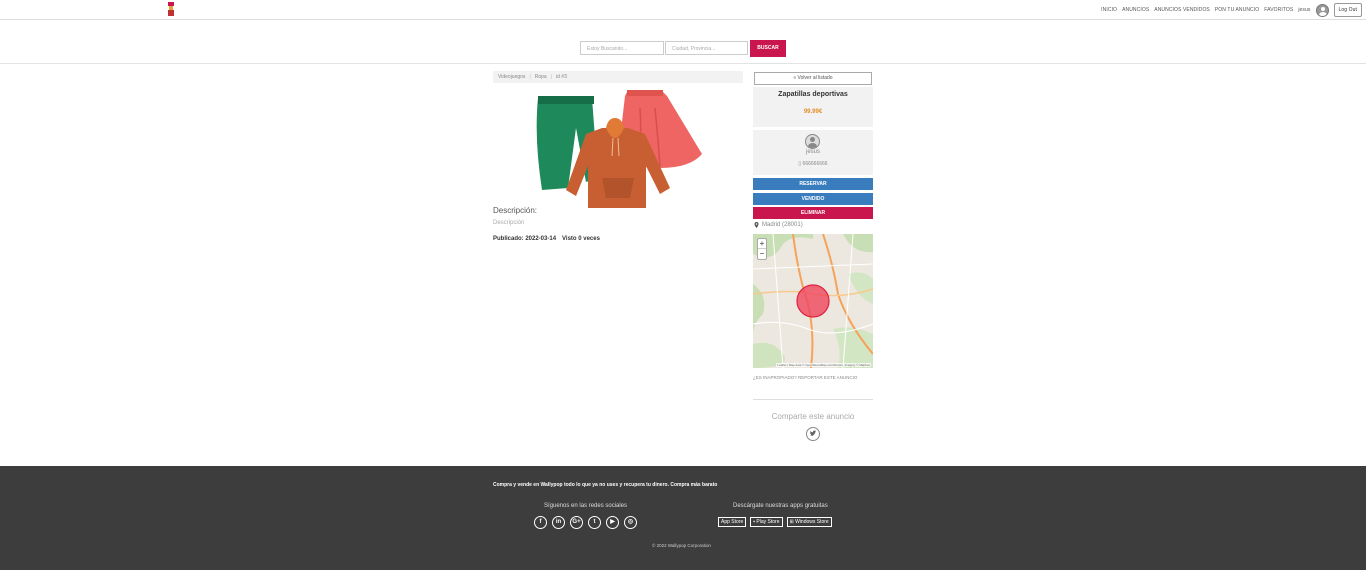 Image resolution: width=1366 pixels, height=570 pixels. What do you see at coordinates (762, 244) in the screenshot?
I see `zoom-in-button: +` at bounding box center [762, 244].